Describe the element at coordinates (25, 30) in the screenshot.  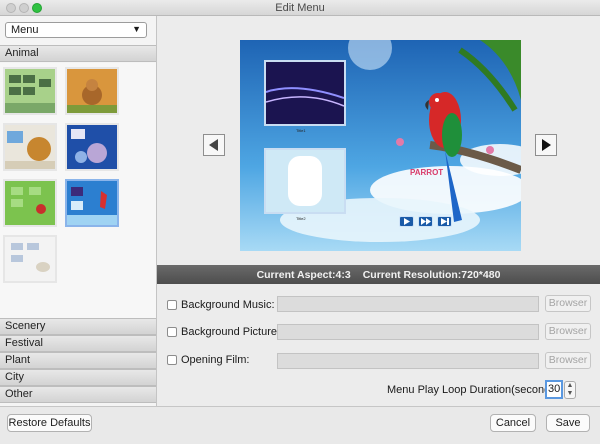
I see `template-type-value: Menu` at that location.